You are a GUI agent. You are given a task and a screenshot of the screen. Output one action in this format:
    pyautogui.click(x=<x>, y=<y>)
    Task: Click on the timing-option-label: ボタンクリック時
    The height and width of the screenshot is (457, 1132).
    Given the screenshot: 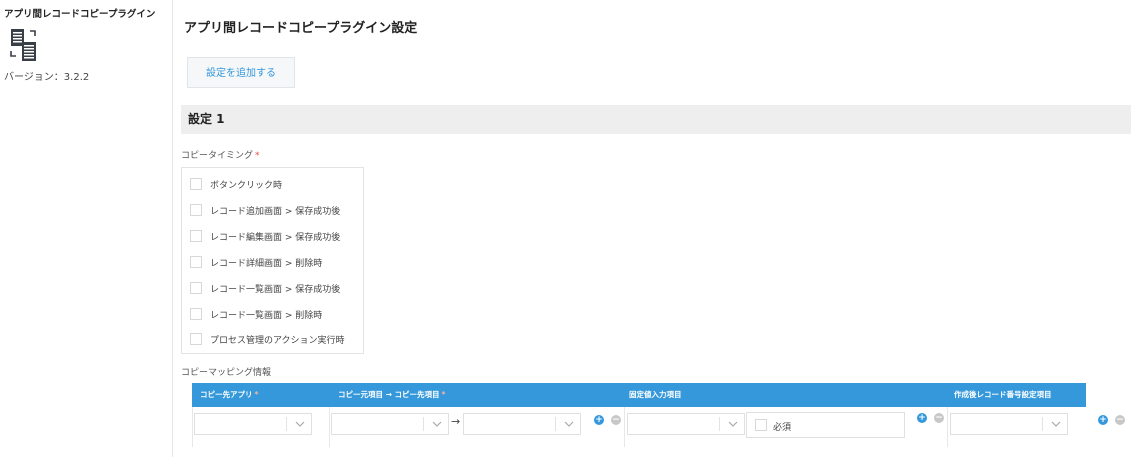 What is the action you would take?
    pyautogui.click(x=246, y=185)
    